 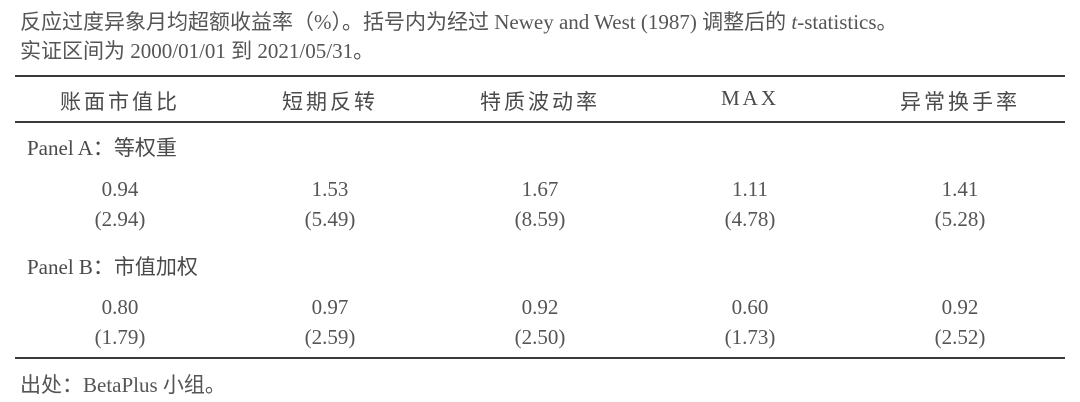 I want to click on table-cell: 1.53, so click(x=330, y=189).